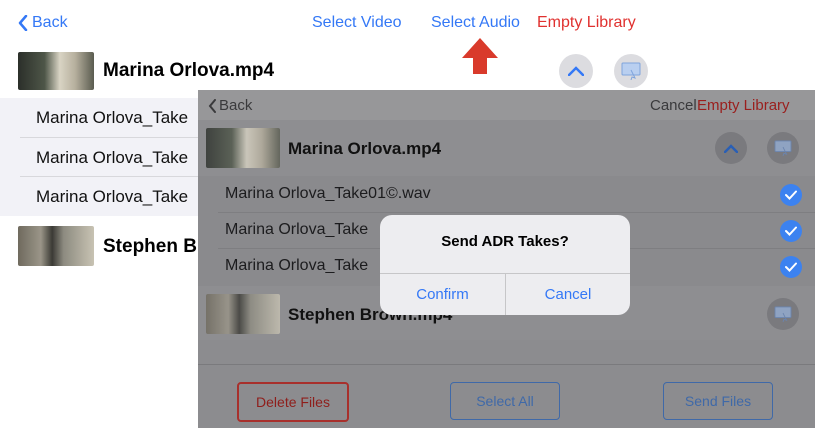 The width and height of the screenshot is (815, 428). I want to click on alert-dialog: Send ADR Takes? Confirm Cancel, so click(505, 265).